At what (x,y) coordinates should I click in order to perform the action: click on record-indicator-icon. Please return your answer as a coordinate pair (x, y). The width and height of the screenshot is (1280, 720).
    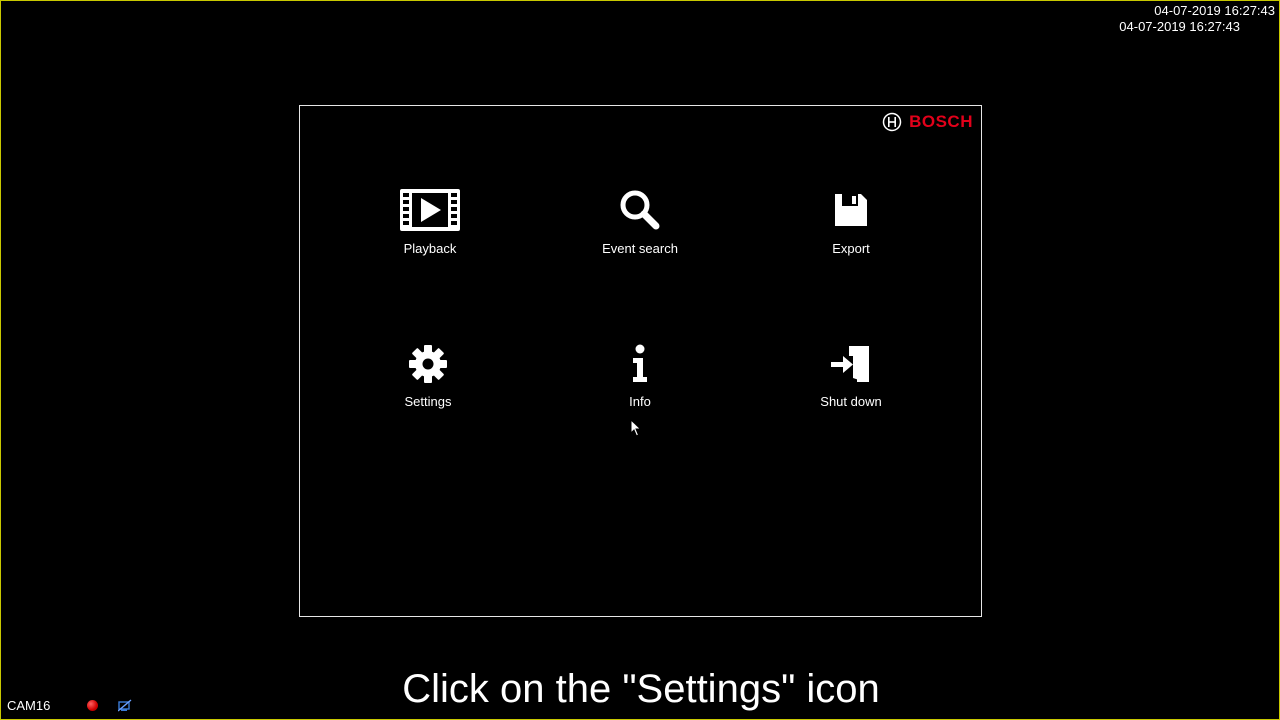
    Looking at the image, I should click on (92, 705).